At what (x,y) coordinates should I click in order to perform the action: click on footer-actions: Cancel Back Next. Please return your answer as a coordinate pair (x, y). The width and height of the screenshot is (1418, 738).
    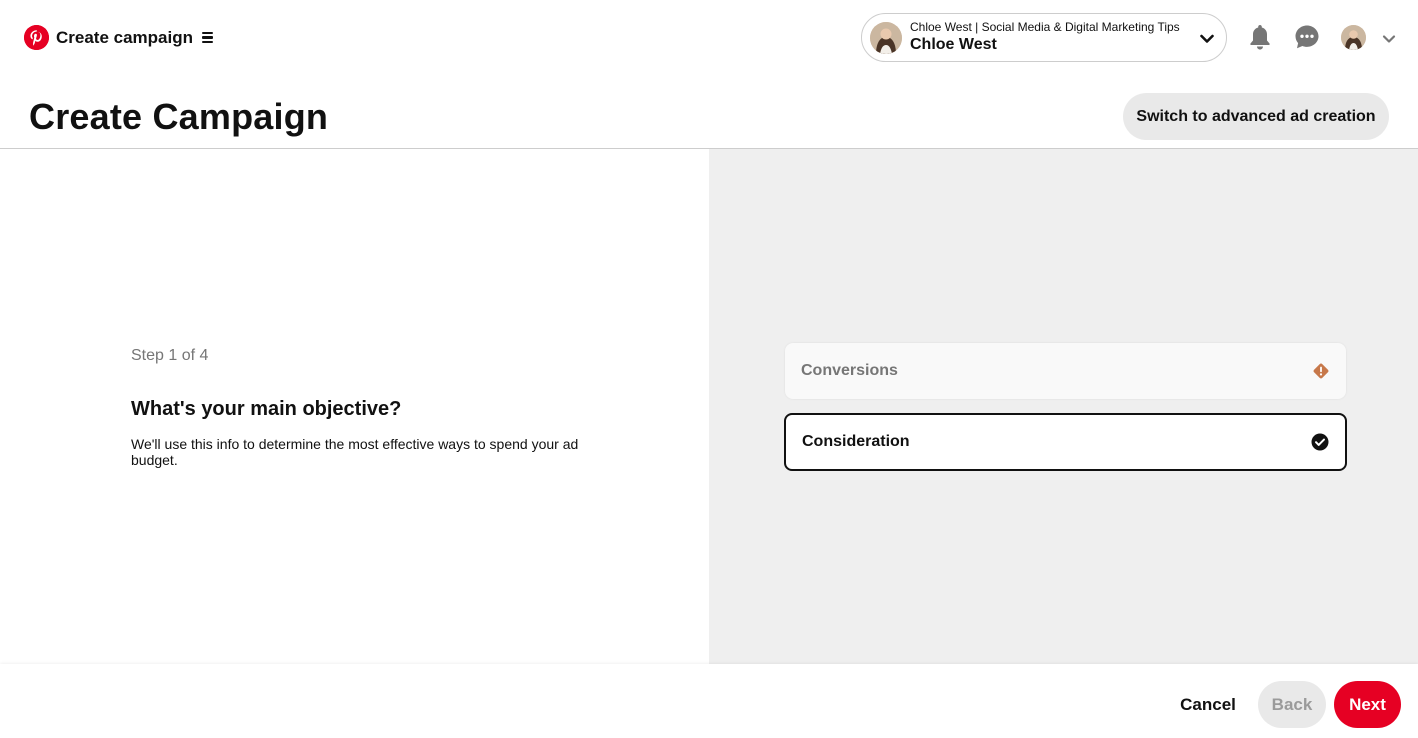
    Looking at the image, I should click on (709, 701).